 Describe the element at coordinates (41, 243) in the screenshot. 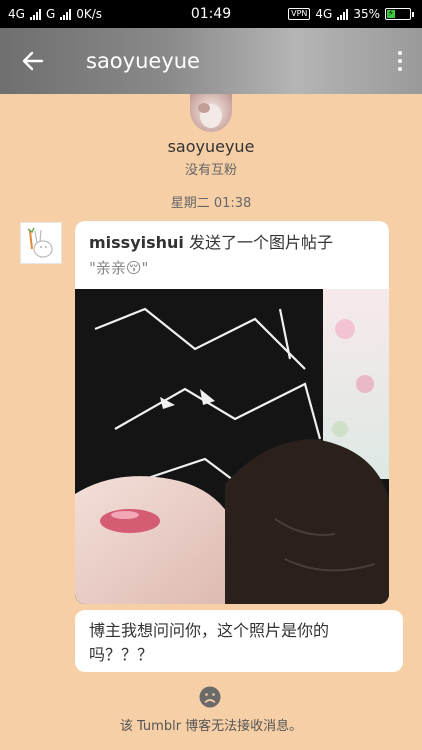

I see `sender-avatar` at that location.